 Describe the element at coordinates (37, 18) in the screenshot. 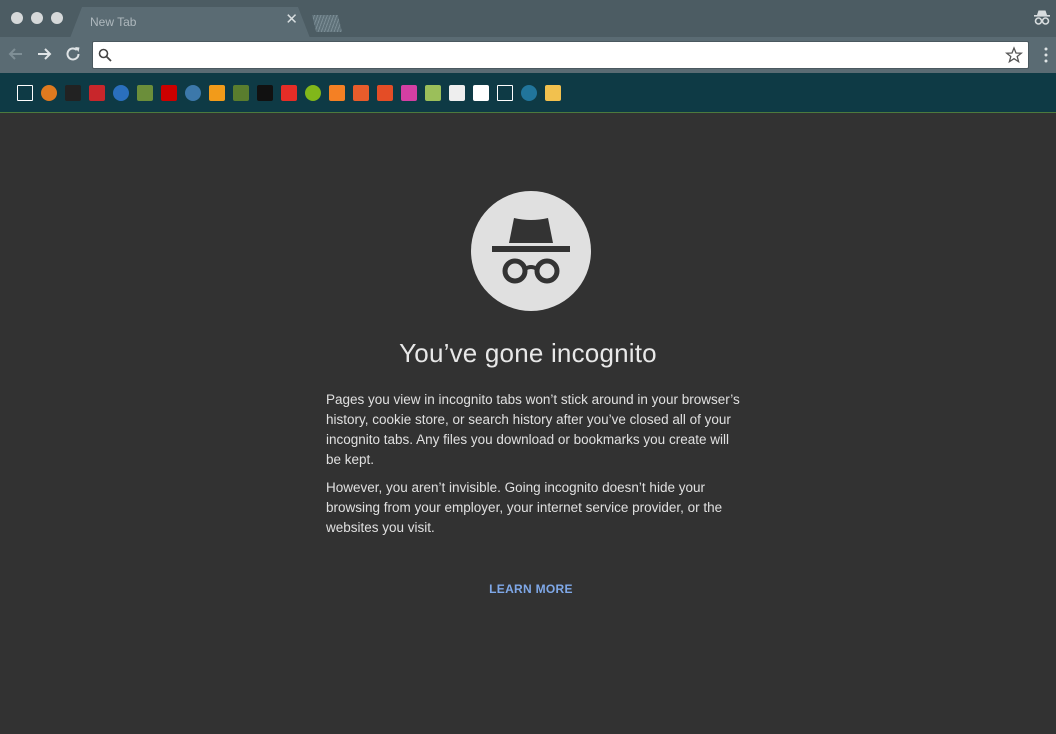

I see `minimize-window-button` at that location.